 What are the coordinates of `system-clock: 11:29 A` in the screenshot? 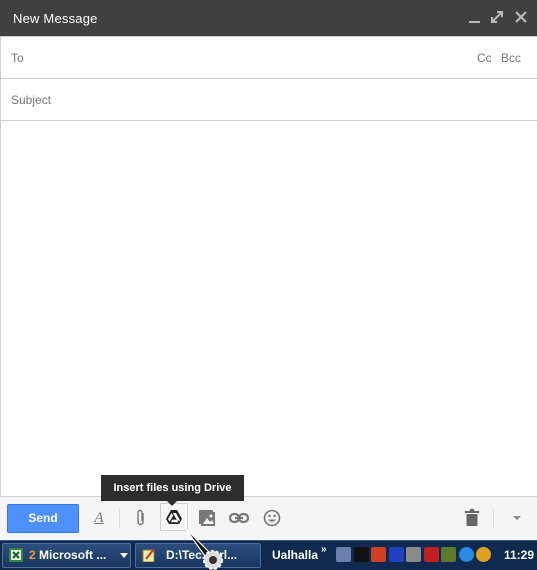 It's located at (520, 555).